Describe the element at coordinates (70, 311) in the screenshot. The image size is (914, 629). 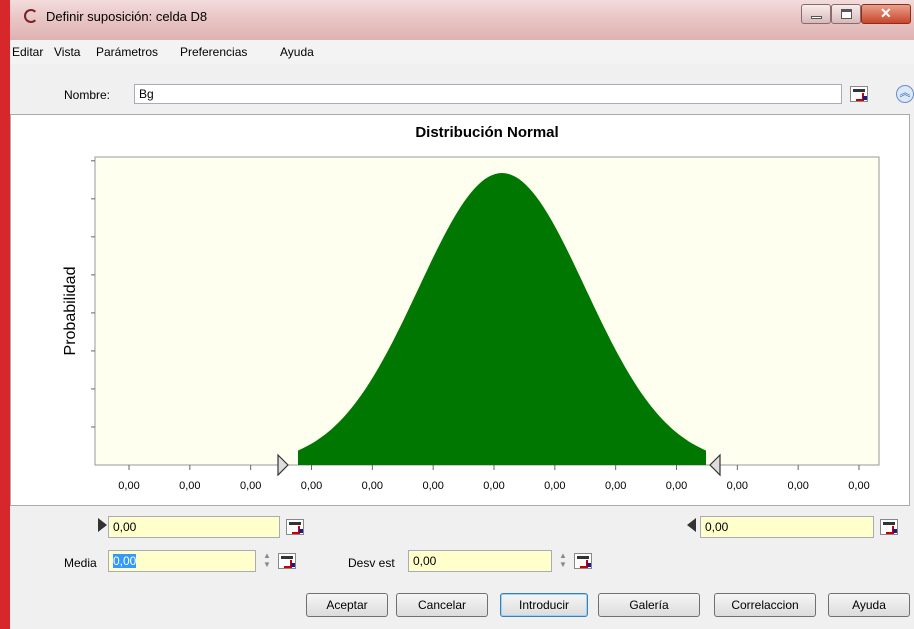
I see `y-axis-label: Probabilidad` at that location.